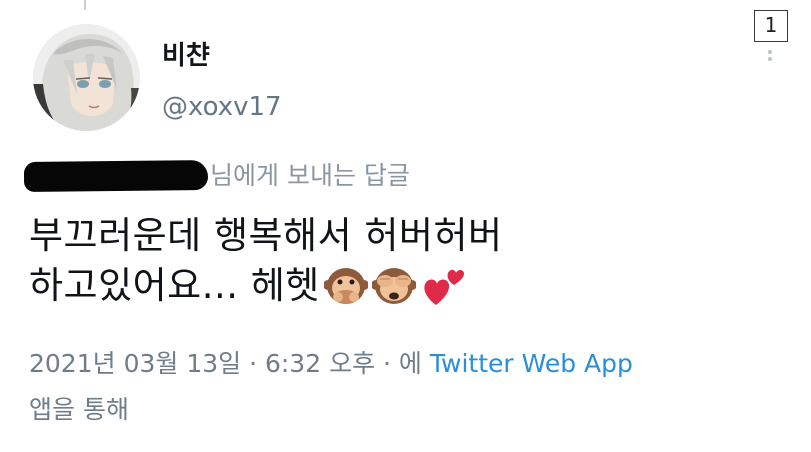 This screenshot has height=452, width=811. What do you see at coordinates (310, 175) in the screenshot?
I see `reply-label: 님에게 보내는 답글` at bounding box center [310, 175].